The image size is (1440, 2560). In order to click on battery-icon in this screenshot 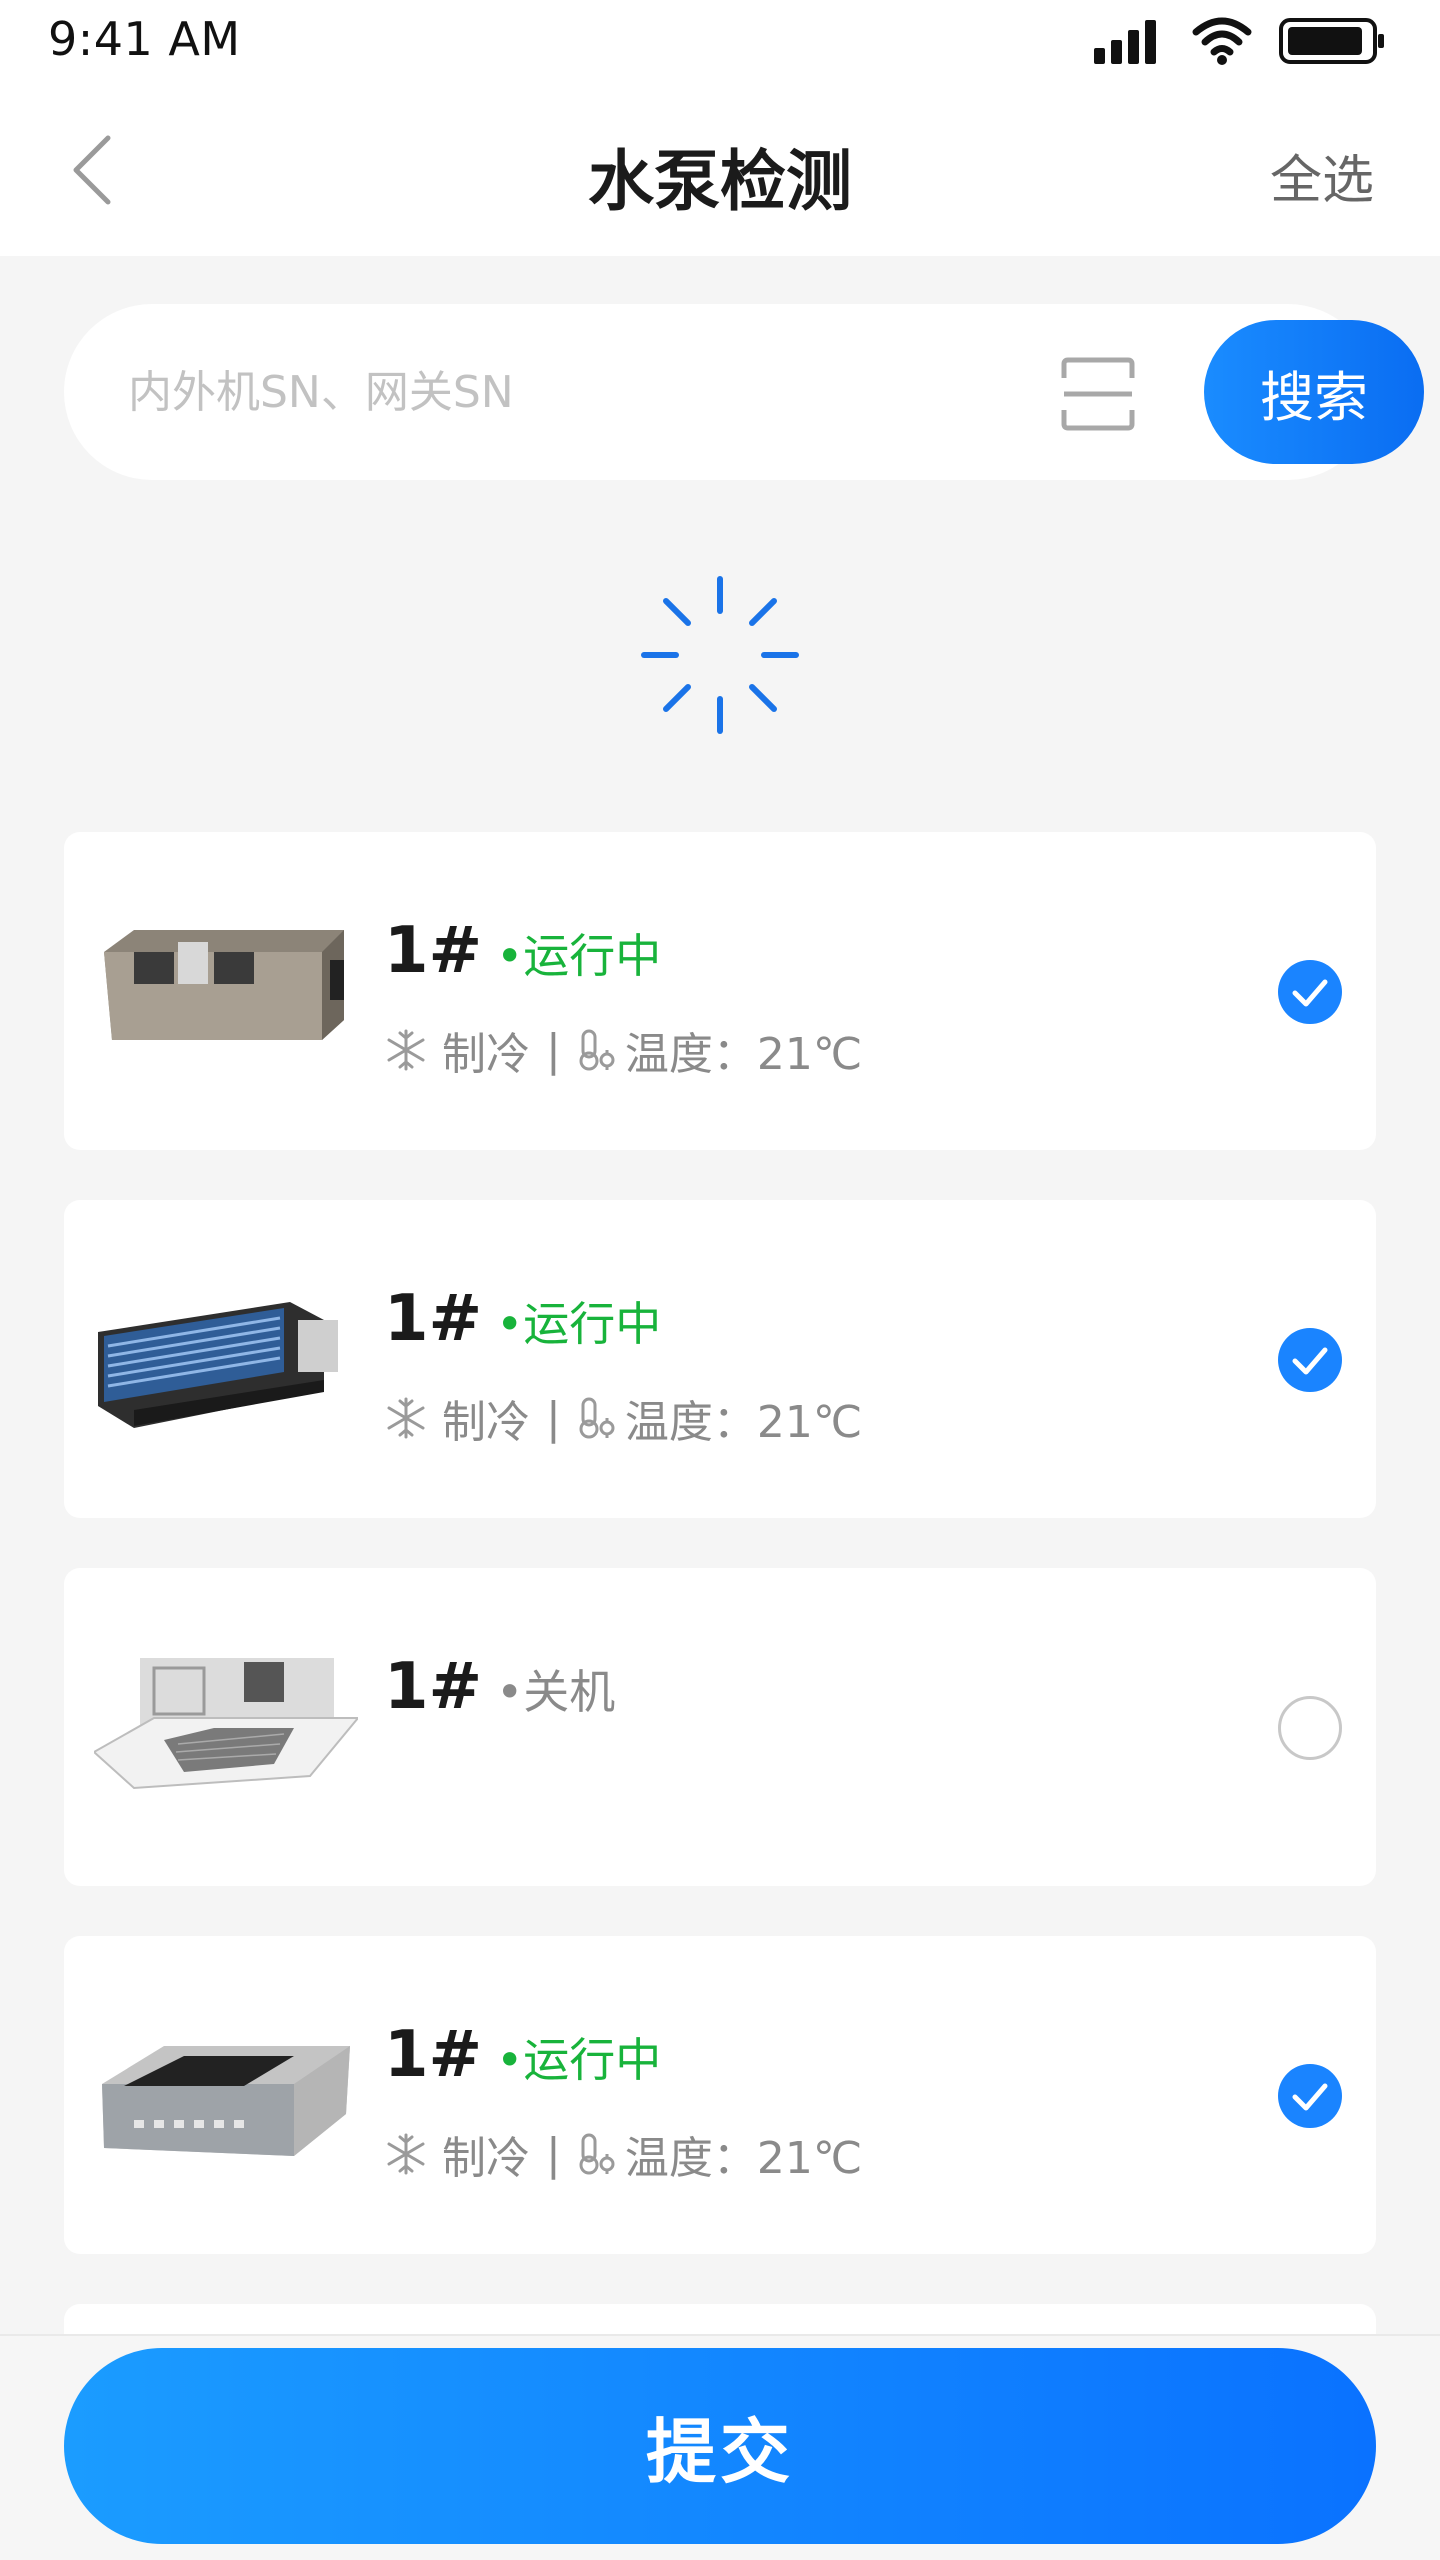, I will do `click(1331, 41)`.